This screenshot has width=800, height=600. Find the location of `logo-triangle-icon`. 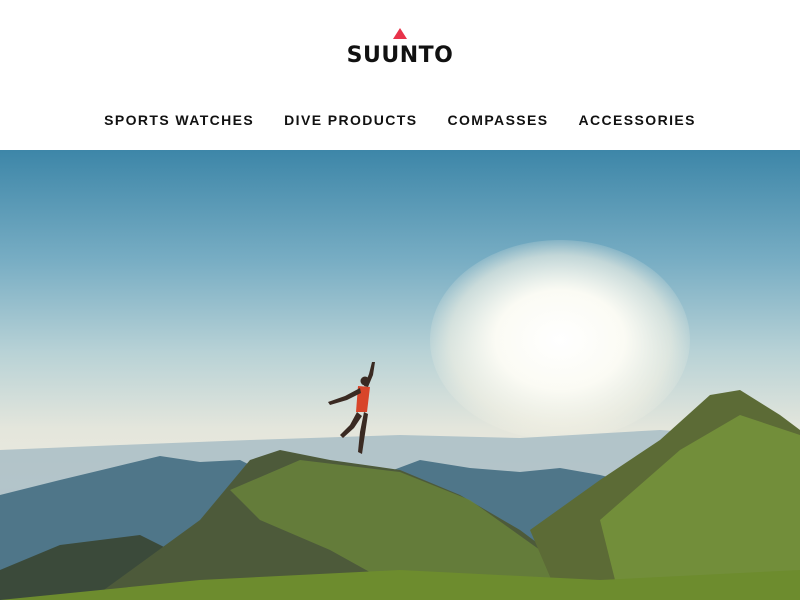

logo-triangle-icon is located at coordinates (400, 33).